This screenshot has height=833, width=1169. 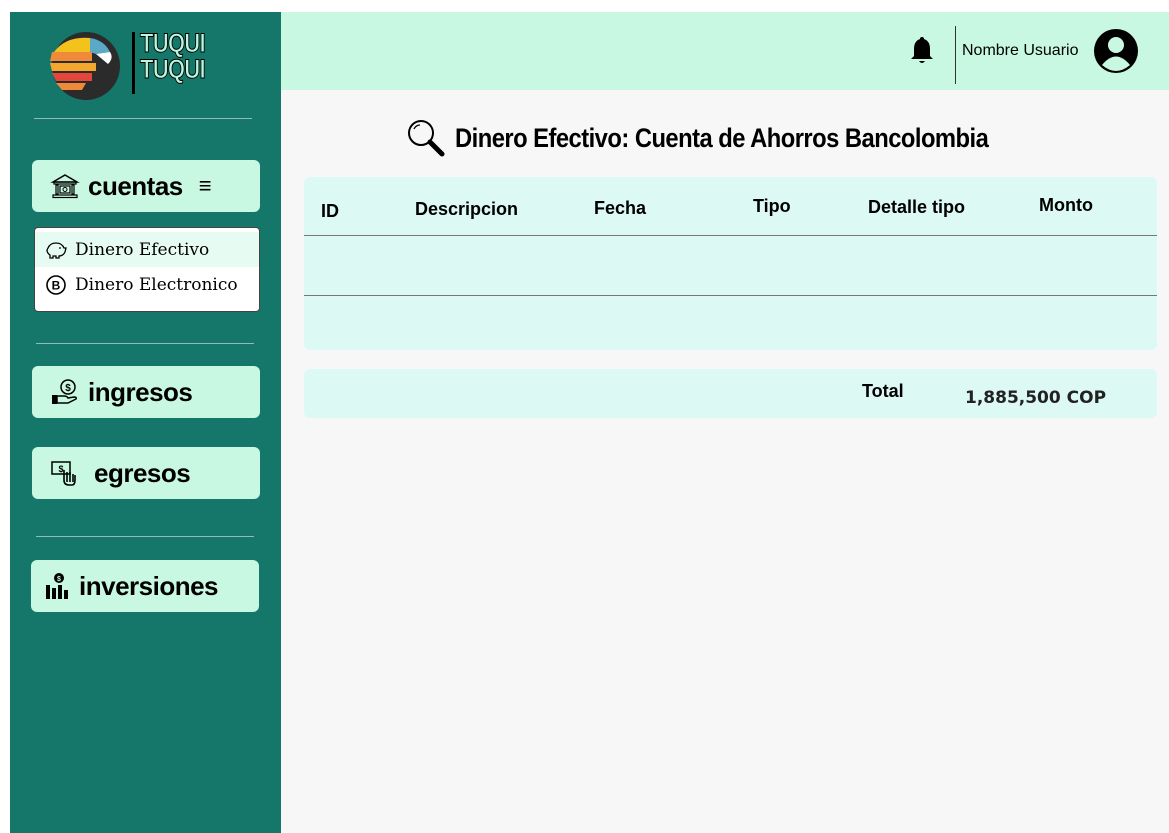 I want to click on bell-icon, so click(x=922, y=50).